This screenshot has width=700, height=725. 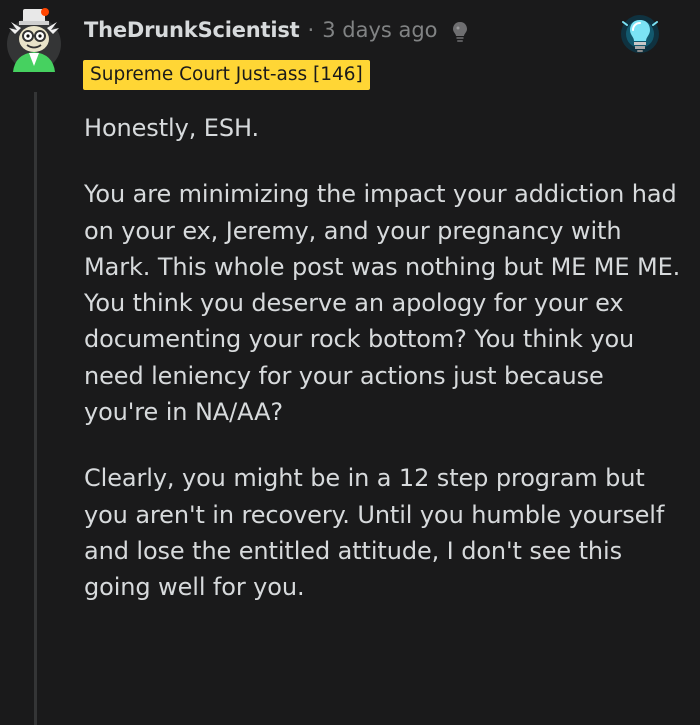 What do you see at coordinates (459, 32) in the screenshot?
I see `lightbulb-icon` at bounding box center [459, 32].